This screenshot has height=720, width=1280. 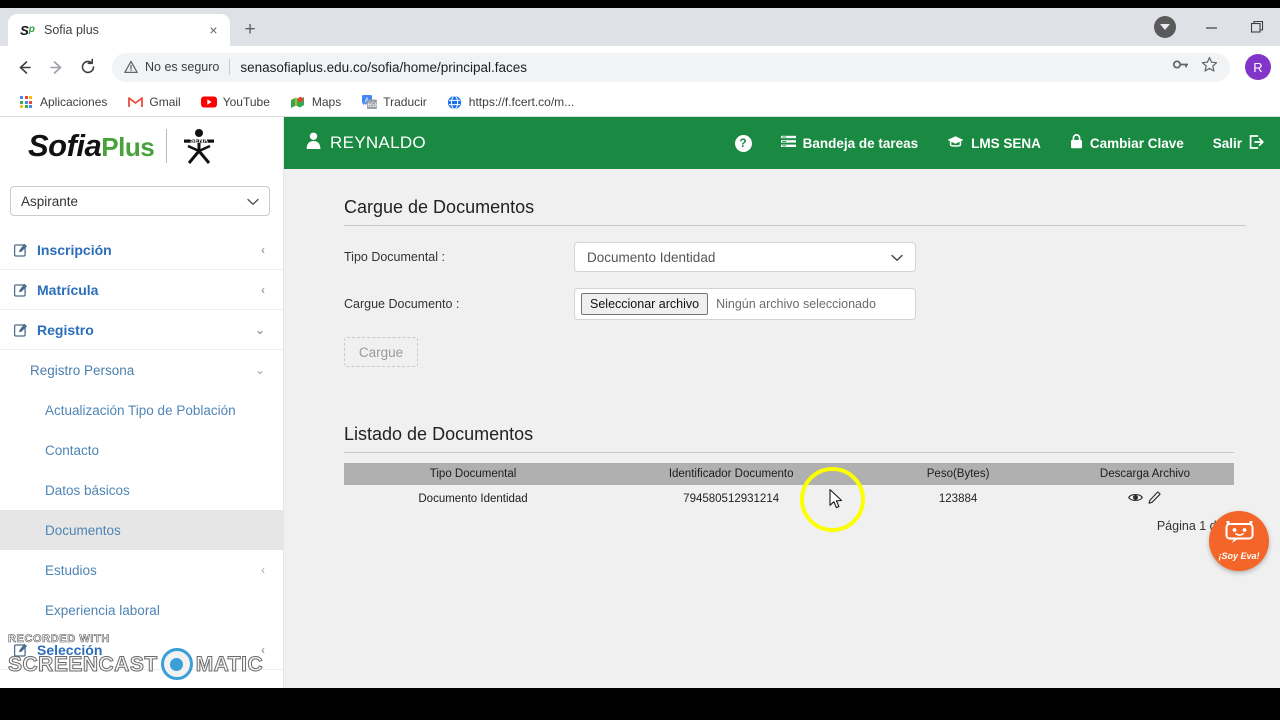 I want to click on sofia-plus-logo: SofiaPlus SENA, so click(x=141, y=145).